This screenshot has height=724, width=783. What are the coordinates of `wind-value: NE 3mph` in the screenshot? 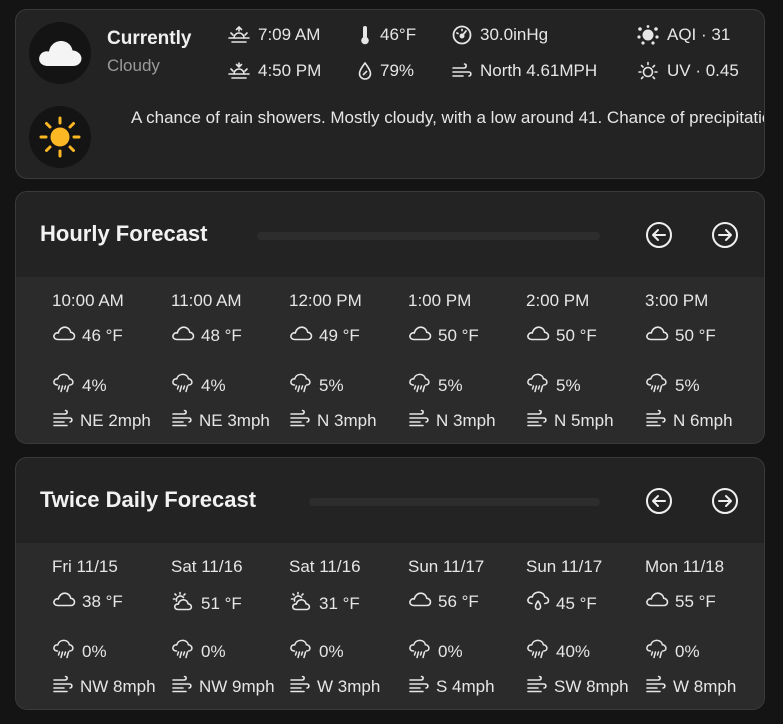 It's located at (234, 420).